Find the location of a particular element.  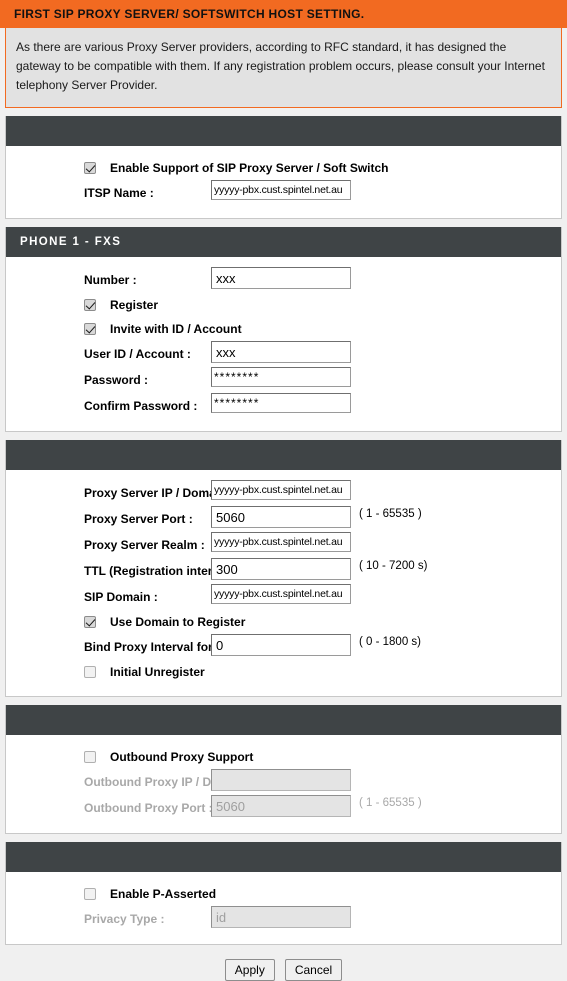

user-id-label: User ID / Account : is located at coordinates (137, 354).